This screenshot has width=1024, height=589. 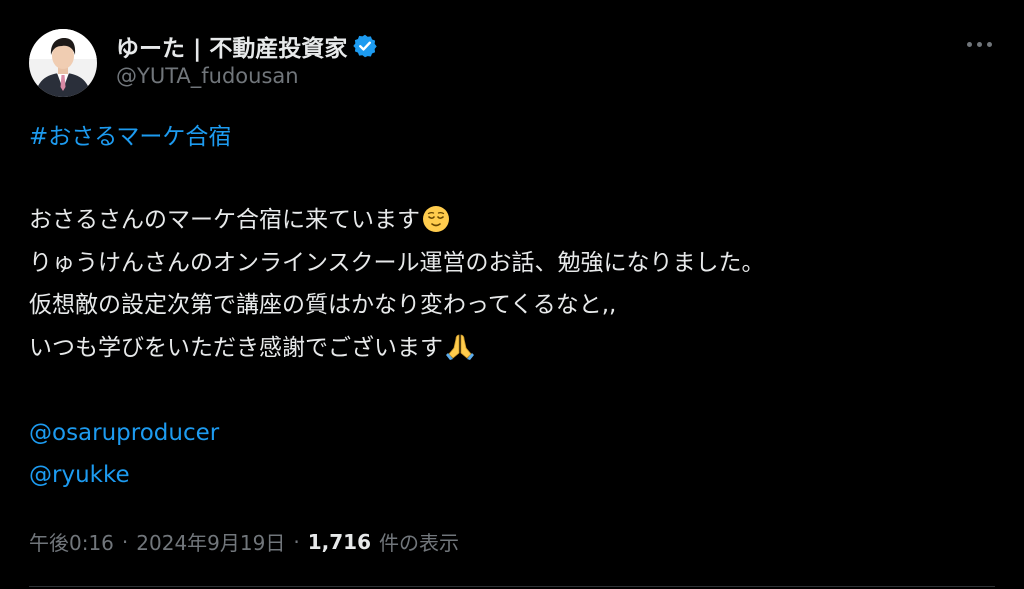 I want to click on tweet-line-text: おさるさんのマーケ合宿に来ています, so click(x=224, y=220).